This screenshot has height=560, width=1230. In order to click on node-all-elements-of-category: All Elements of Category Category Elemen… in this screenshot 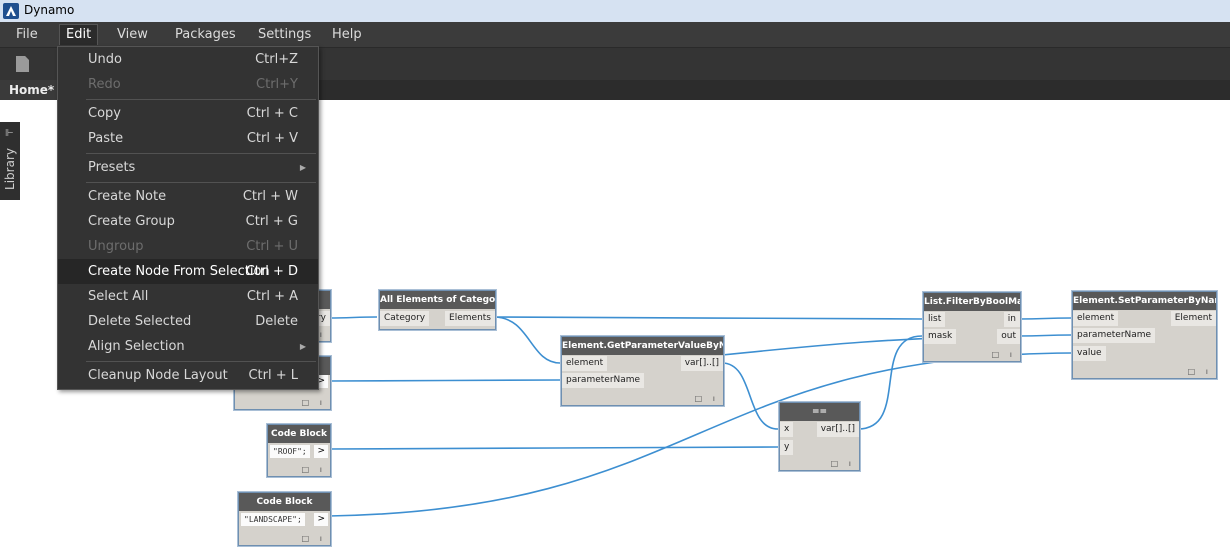, I will do `click(437, 310)`.